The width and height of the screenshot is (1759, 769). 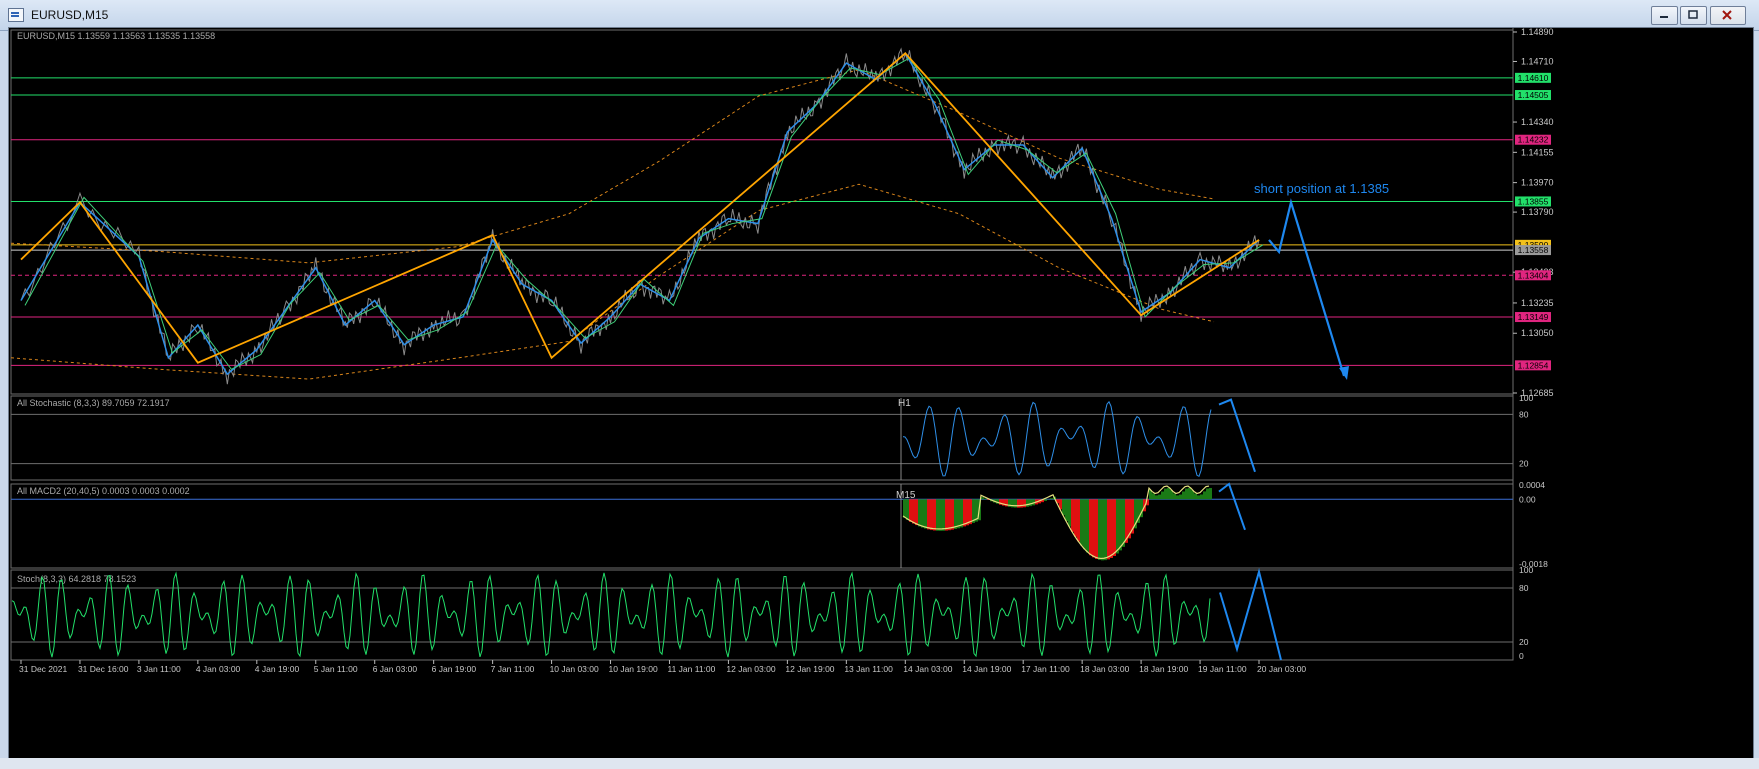 What do you see at coordinates (1533, 275) in the screenshot?
I see `level-tag-text: 1.13404` at bounding box center [1533, 275].